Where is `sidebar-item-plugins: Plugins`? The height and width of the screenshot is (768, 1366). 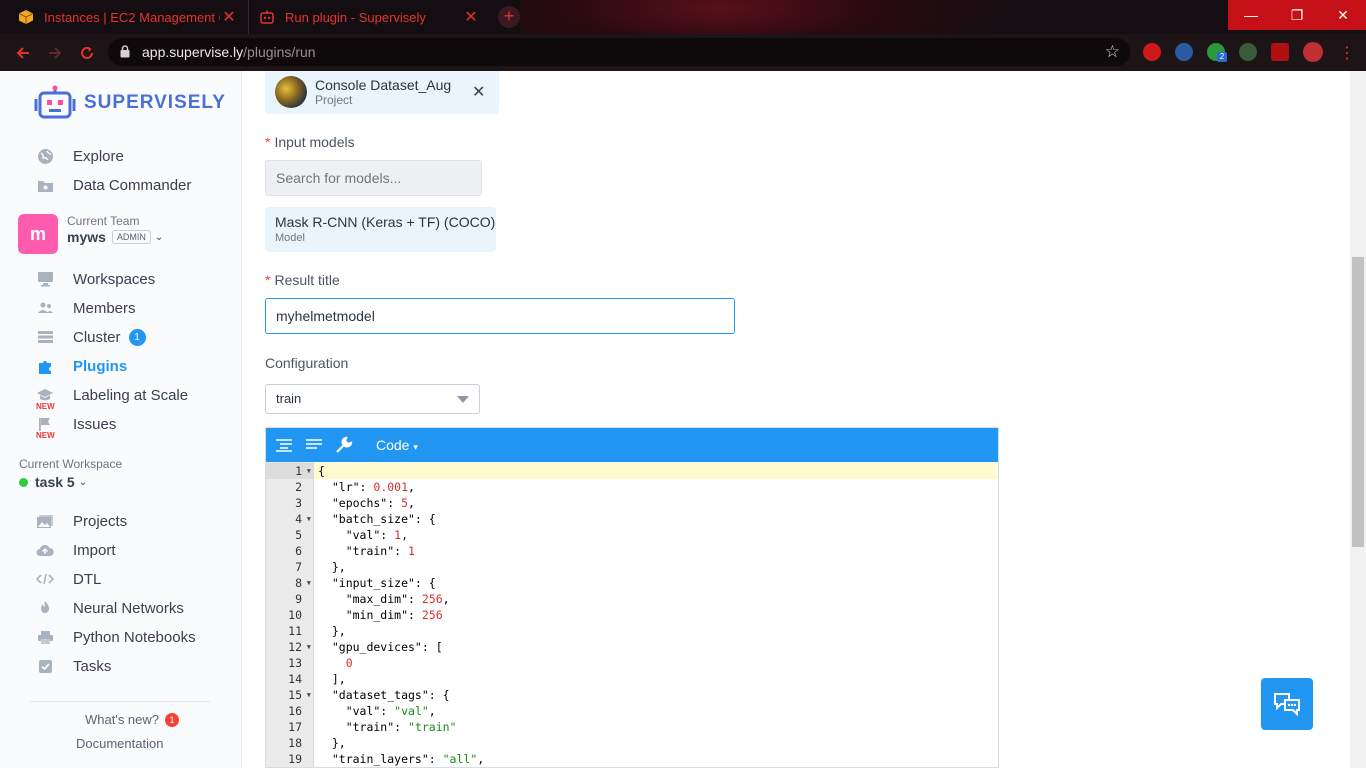
sidebar-item-plugins: Plugins is located at coordinates (81, 366).